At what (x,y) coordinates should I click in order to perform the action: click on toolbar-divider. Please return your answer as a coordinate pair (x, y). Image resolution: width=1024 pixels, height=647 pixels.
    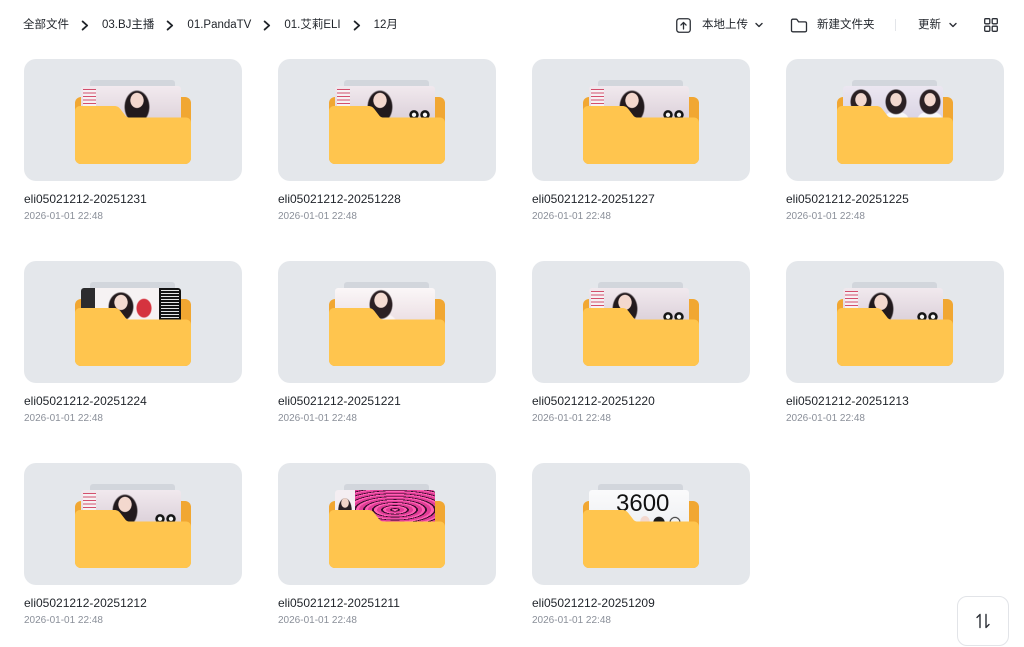
    Looking at the image, I should click on (895, 25).